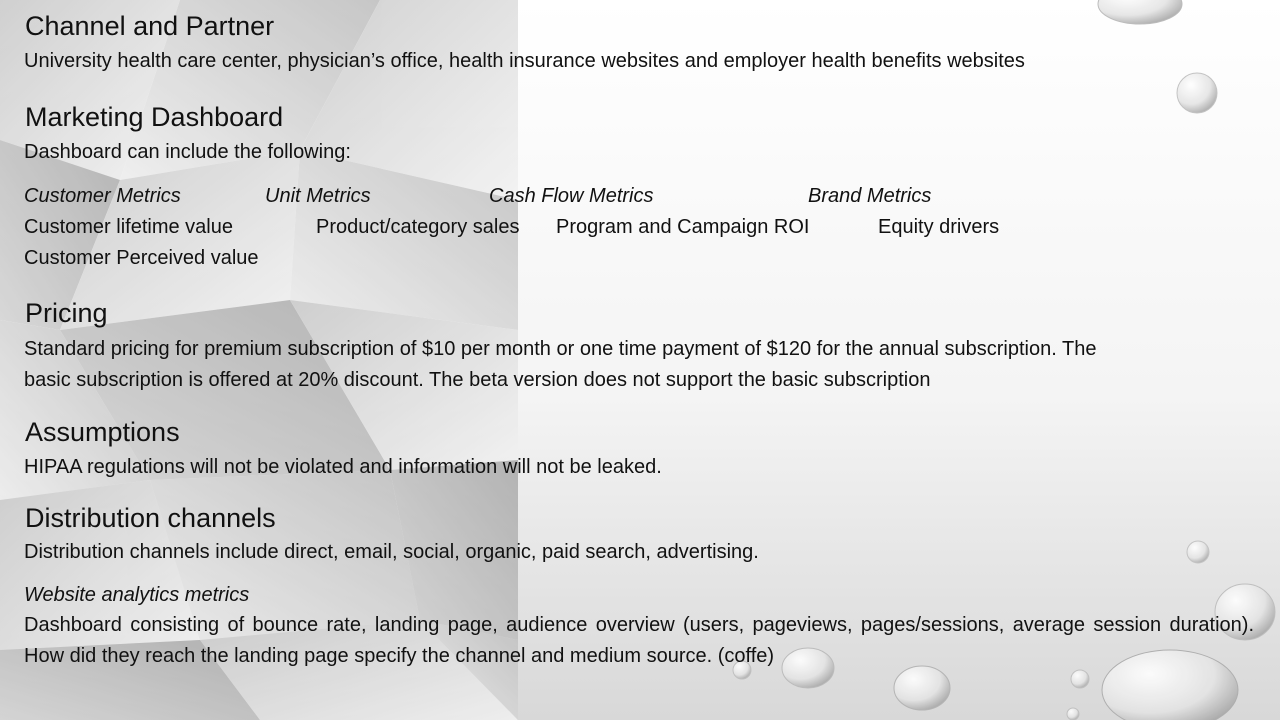  What do you see at coordinates (571, 196) in the screenshot?
I see `column-title-cash-flow-metrics: Cash Flow Metrics` at bounding box center [571, 196].